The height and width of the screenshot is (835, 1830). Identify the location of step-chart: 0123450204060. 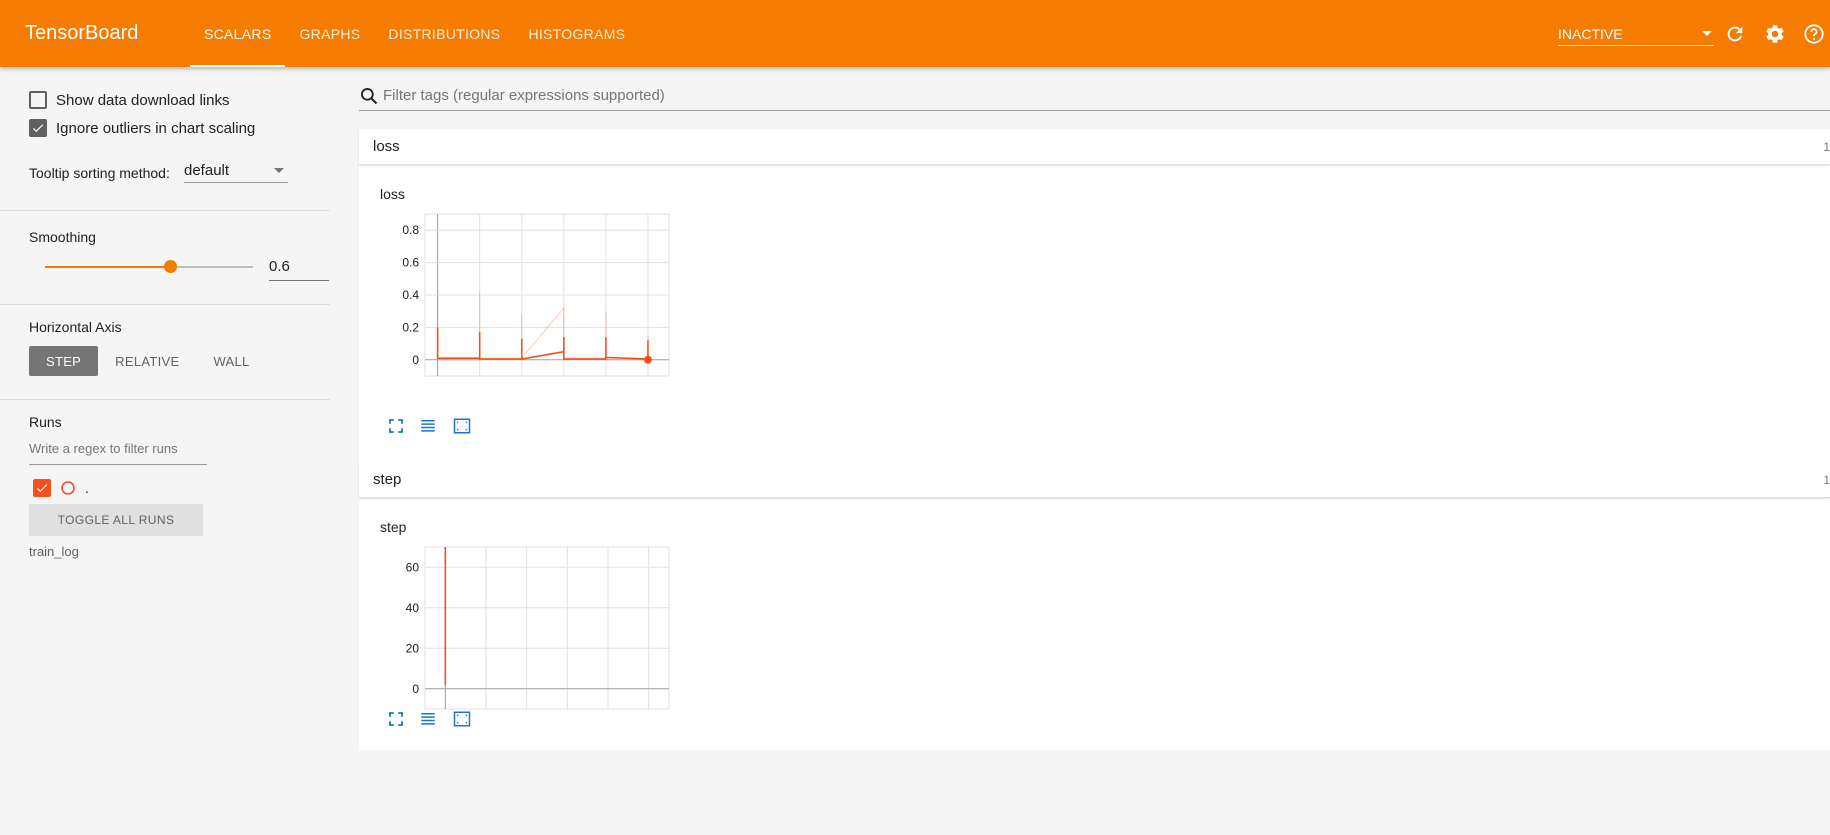
(529, 627).